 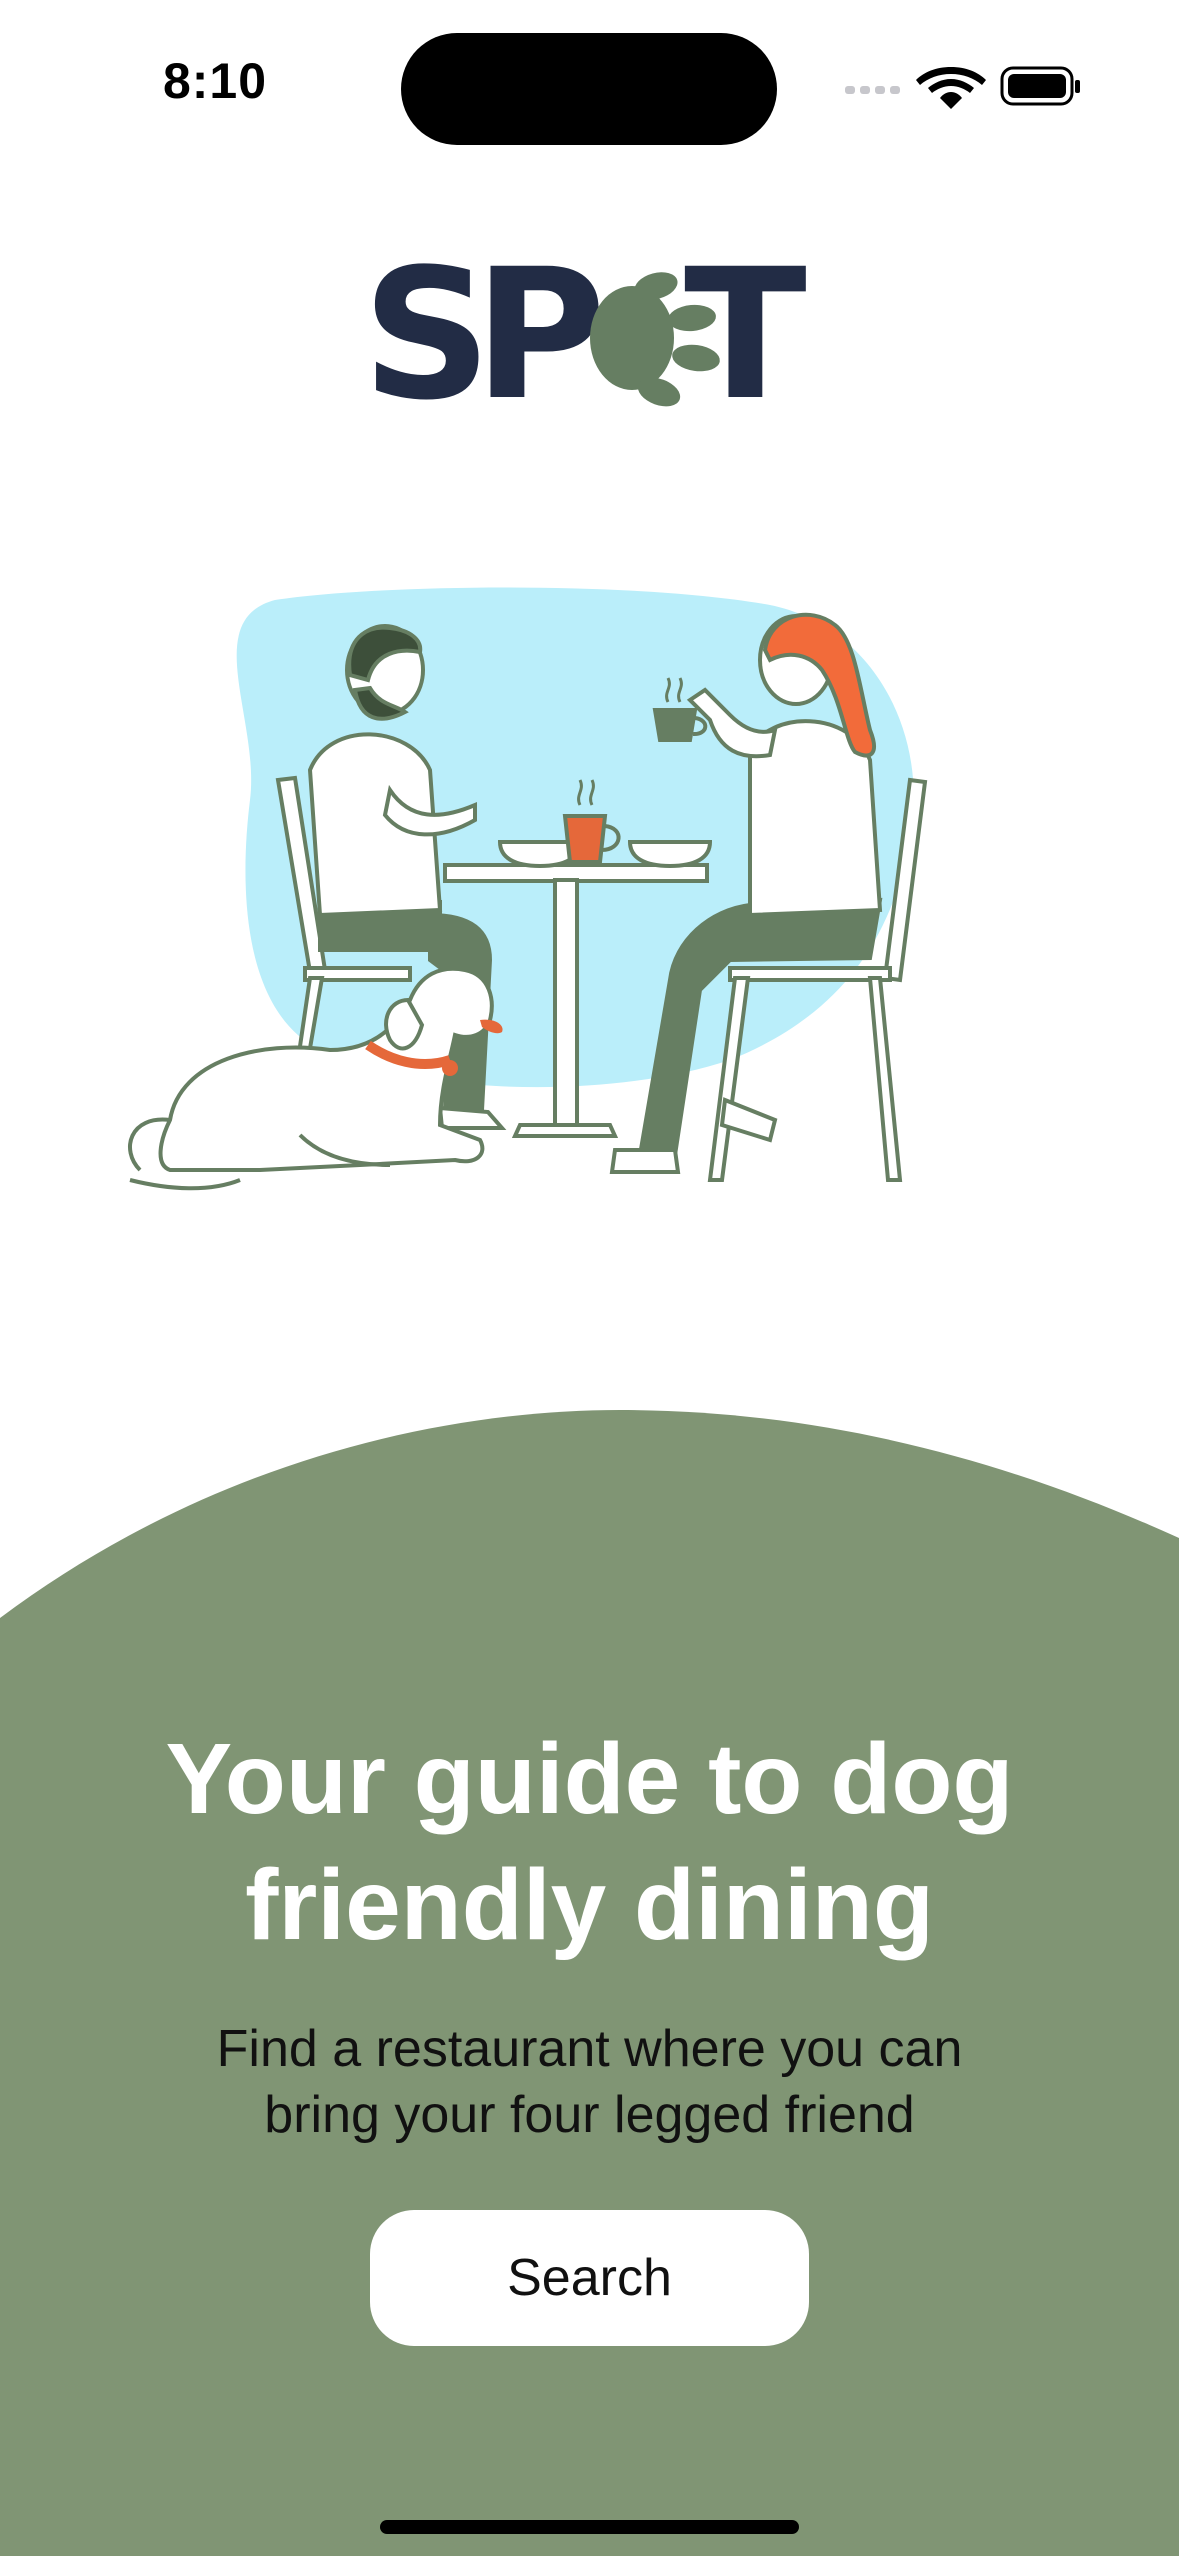 What do you see at coordinates (872, 90) in the screenshot?
I see `cellular-signal-icon` at bounding box center [872, 90].